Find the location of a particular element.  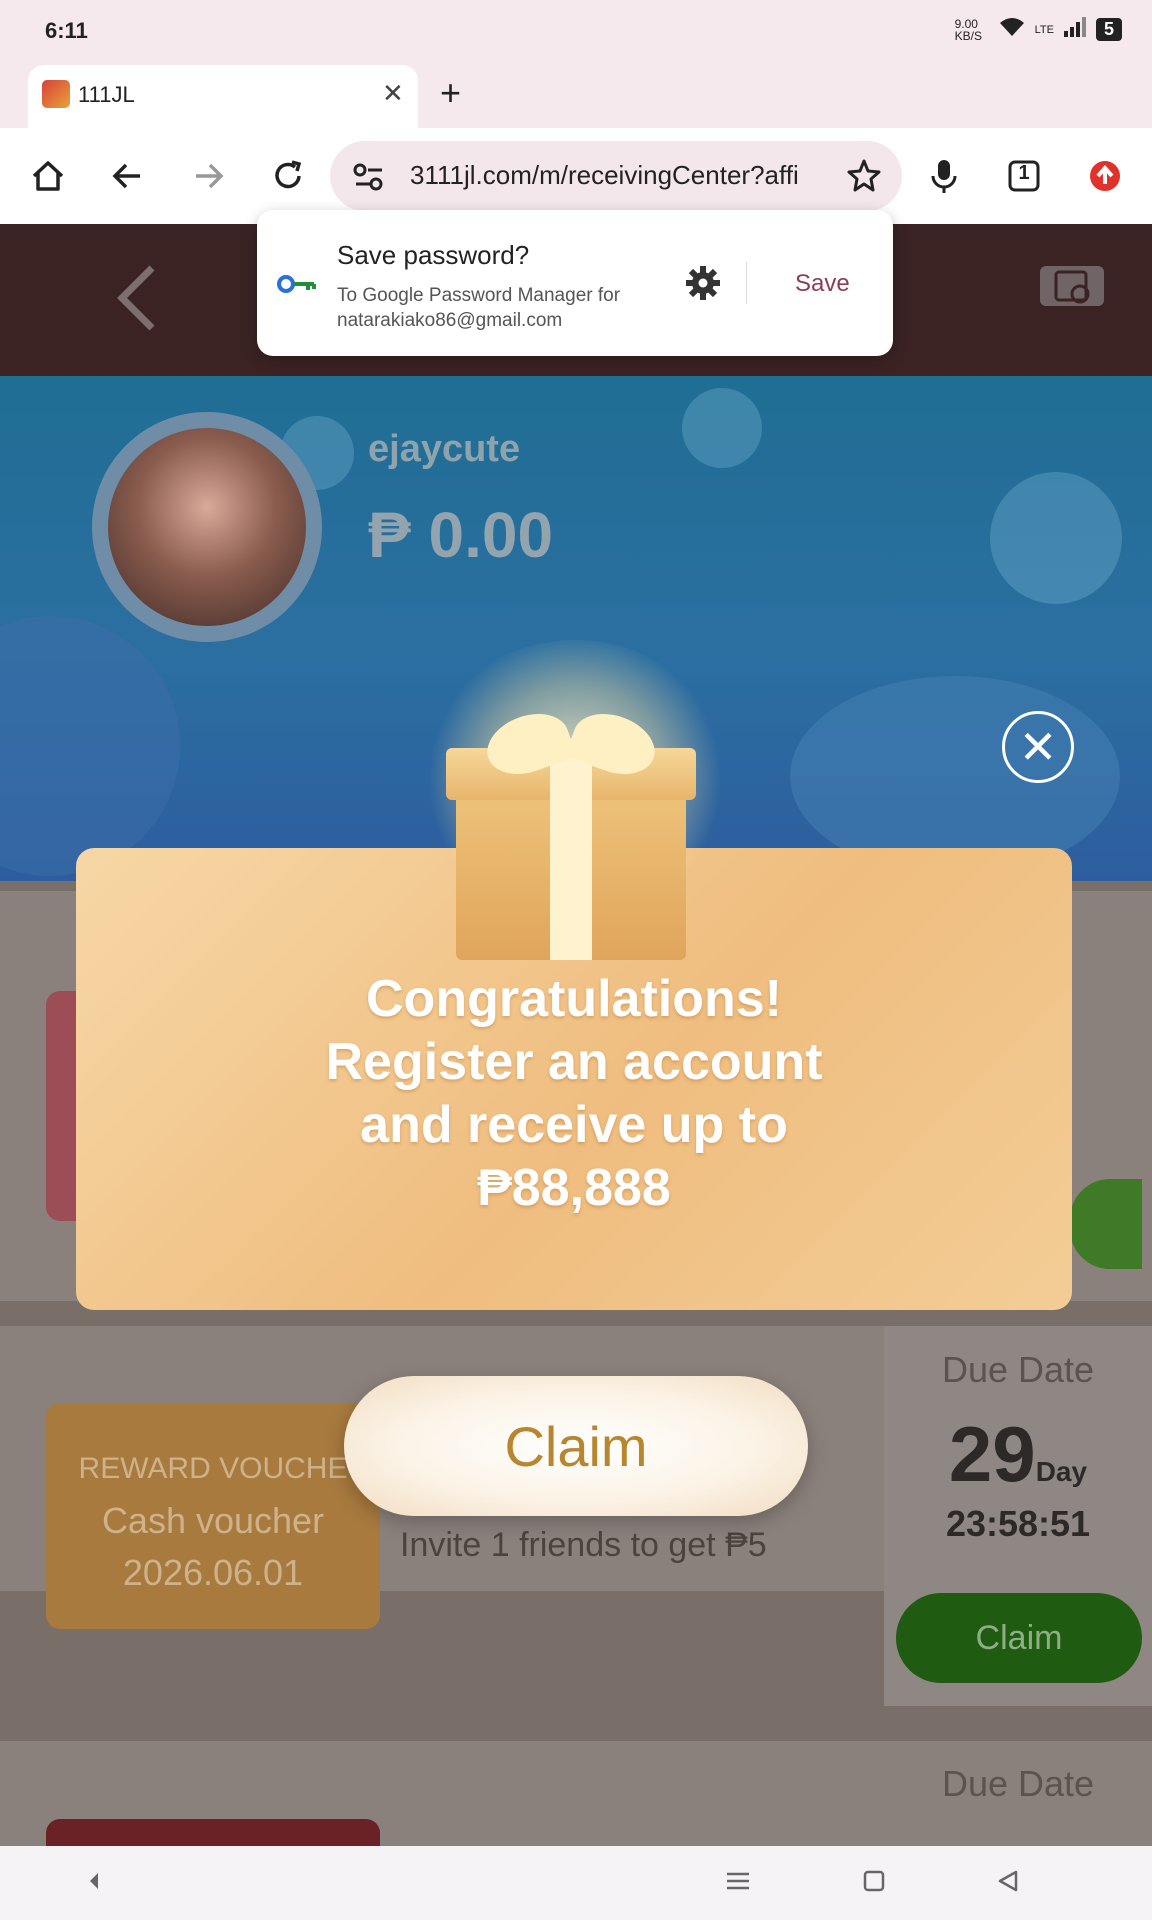

claim-voucher-button: Claim is located at coordinates (1019, 1638).